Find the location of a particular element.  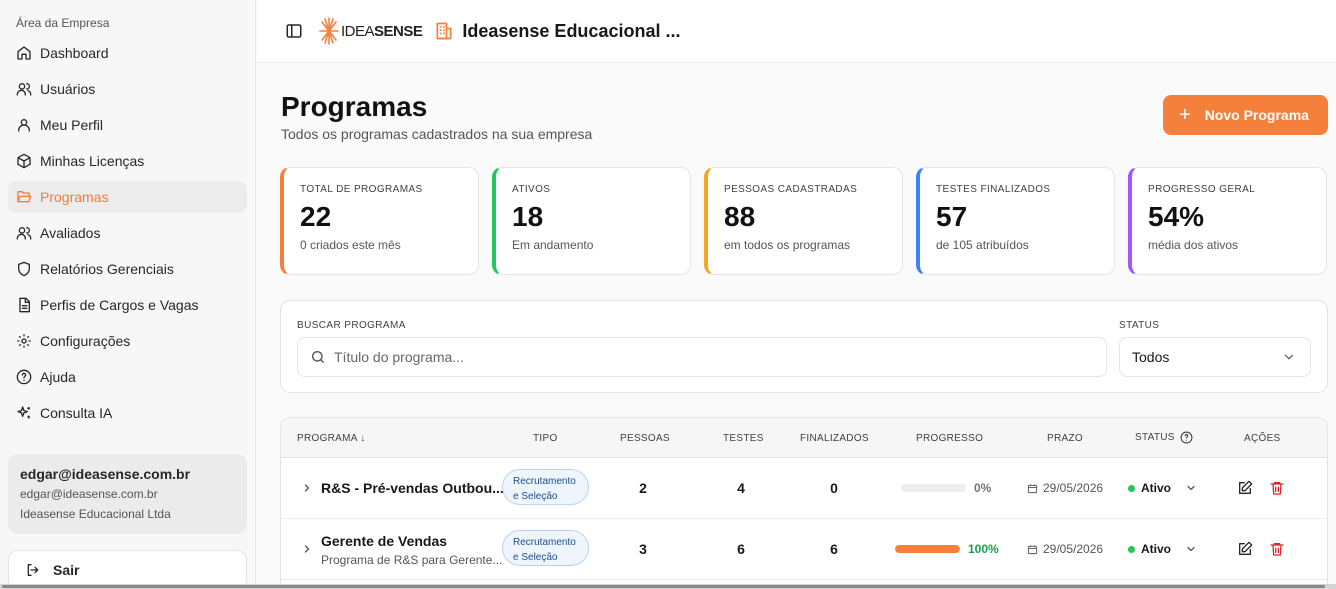

file-icon is located at coordinates (24, 305).